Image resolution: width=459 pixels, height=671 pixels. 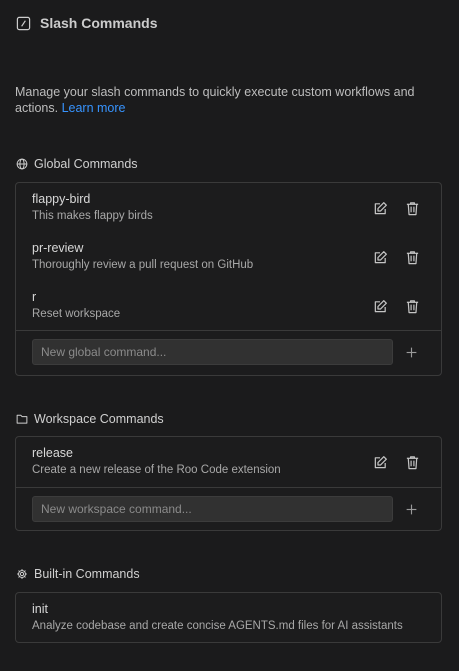 What do you see at coordinates (22, 574) in the screenshot?
I see `gear-icon` at bounding box center [22, 574].